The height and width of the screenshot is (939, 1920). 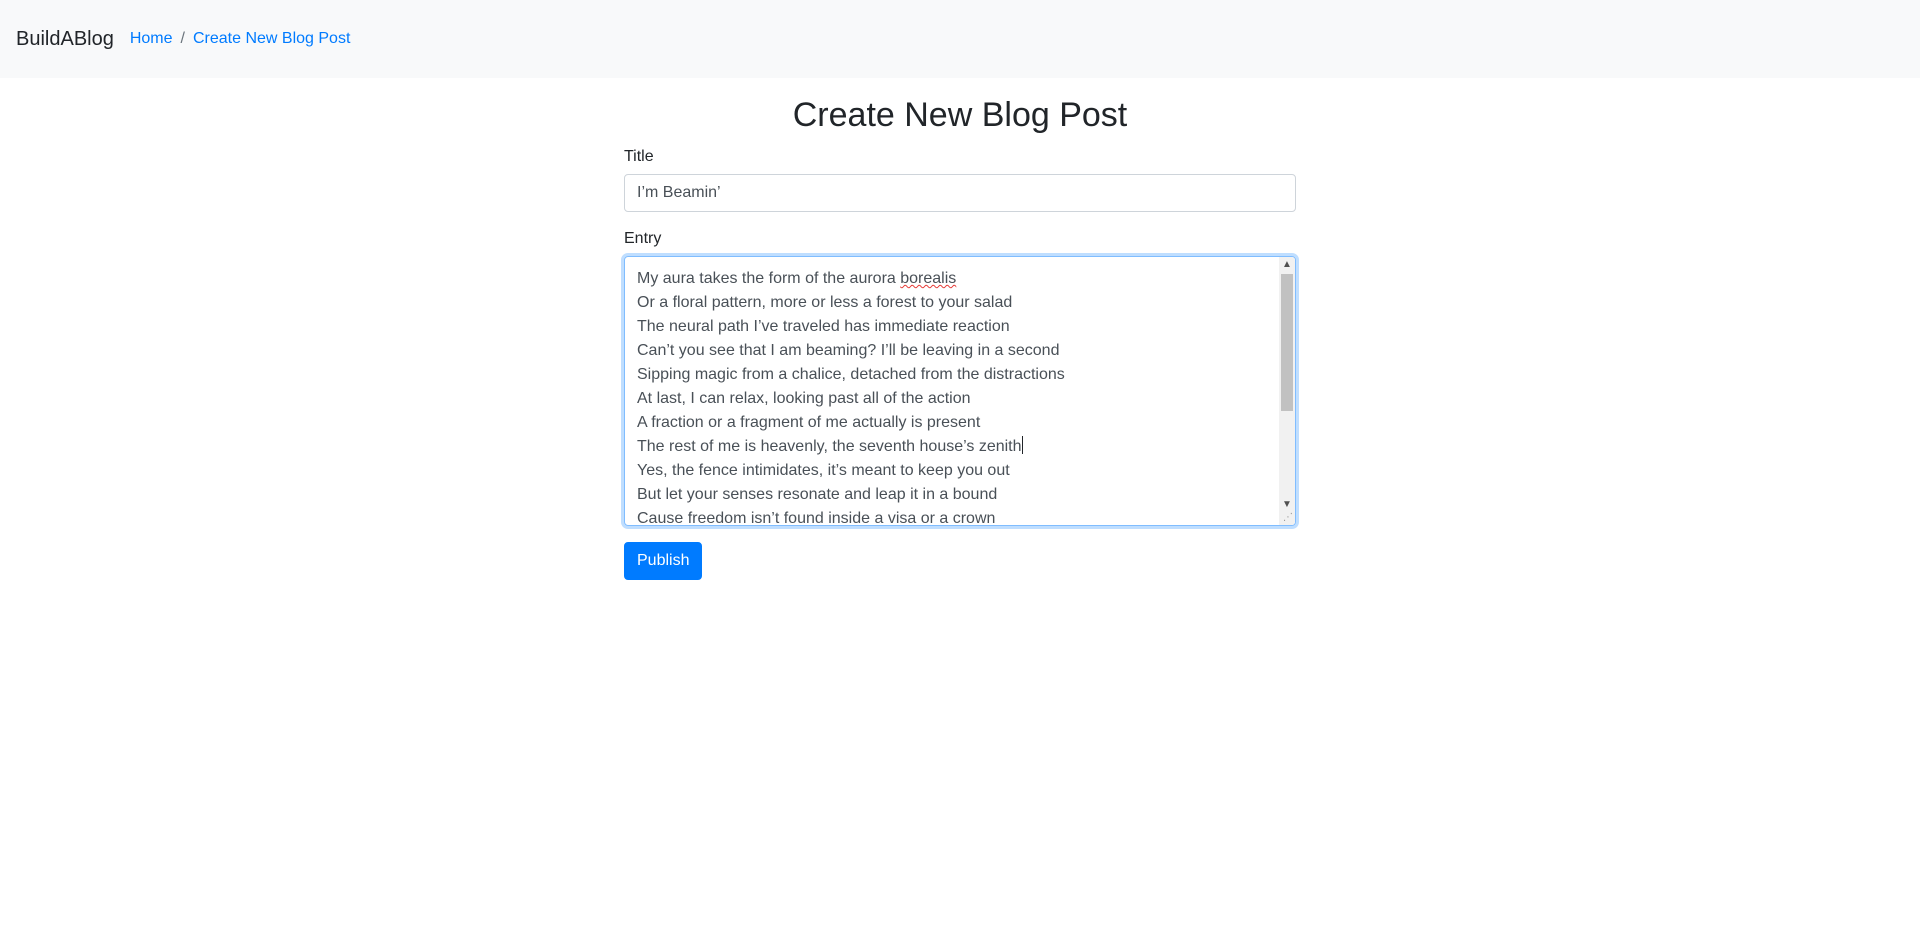 What do you see at coordinates (1288, 517) in the screenshot?
I see `resize-grip-icon: ⋰` at bounding box center [1288, 517].